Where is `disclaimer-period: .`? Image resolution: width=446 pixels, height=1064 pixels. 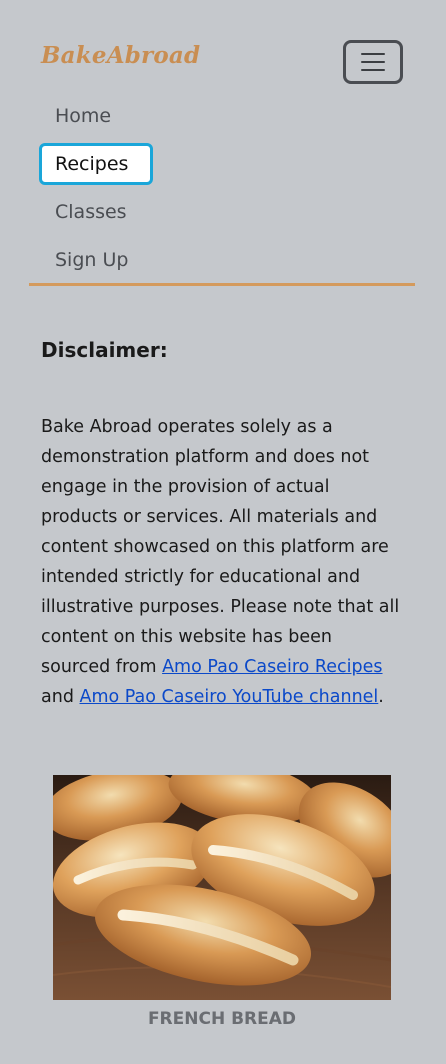 disclaimer-period: . is located at coordinates (381, 697).